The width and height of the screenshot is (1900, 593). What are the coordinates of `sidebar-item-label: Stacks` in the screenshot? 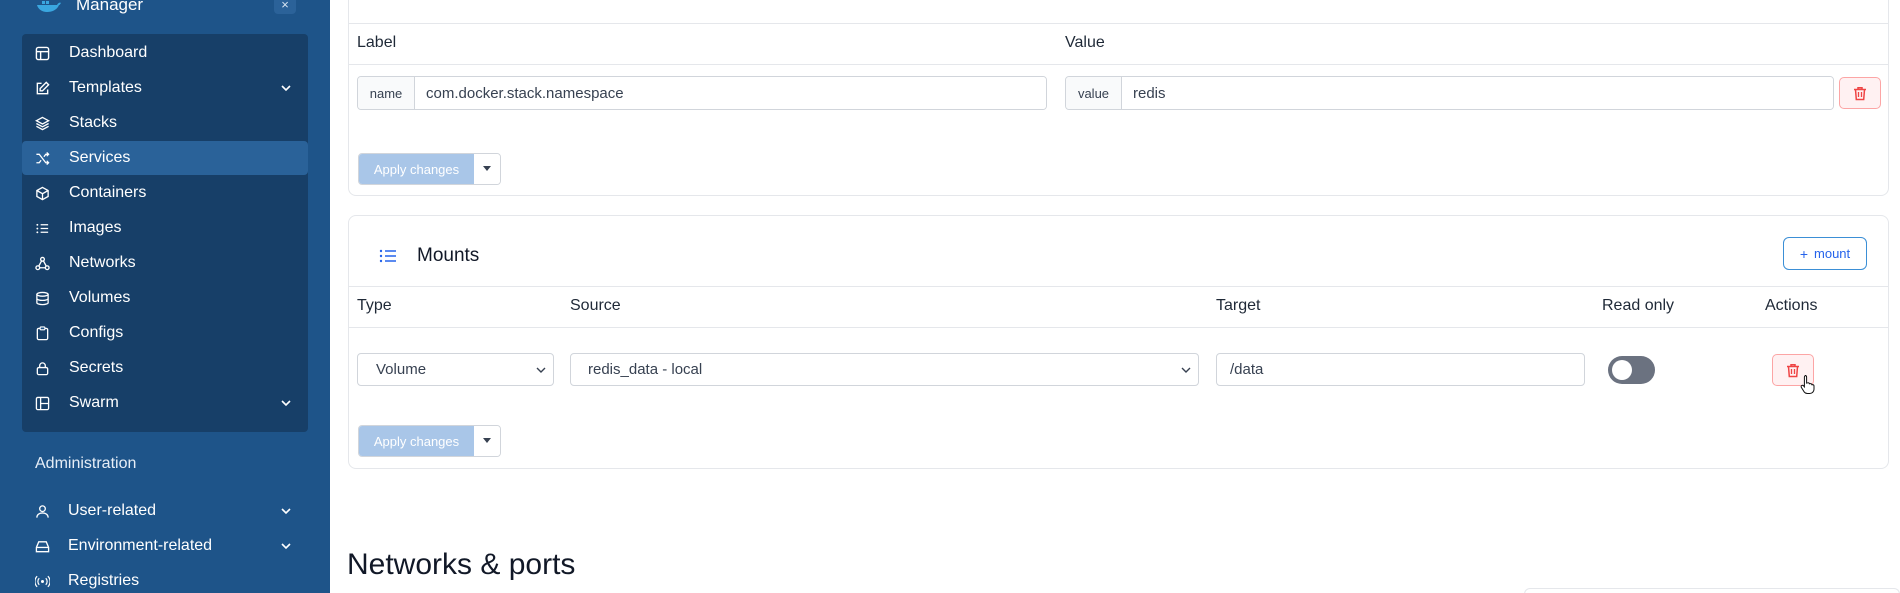 It's located at (93, 122).